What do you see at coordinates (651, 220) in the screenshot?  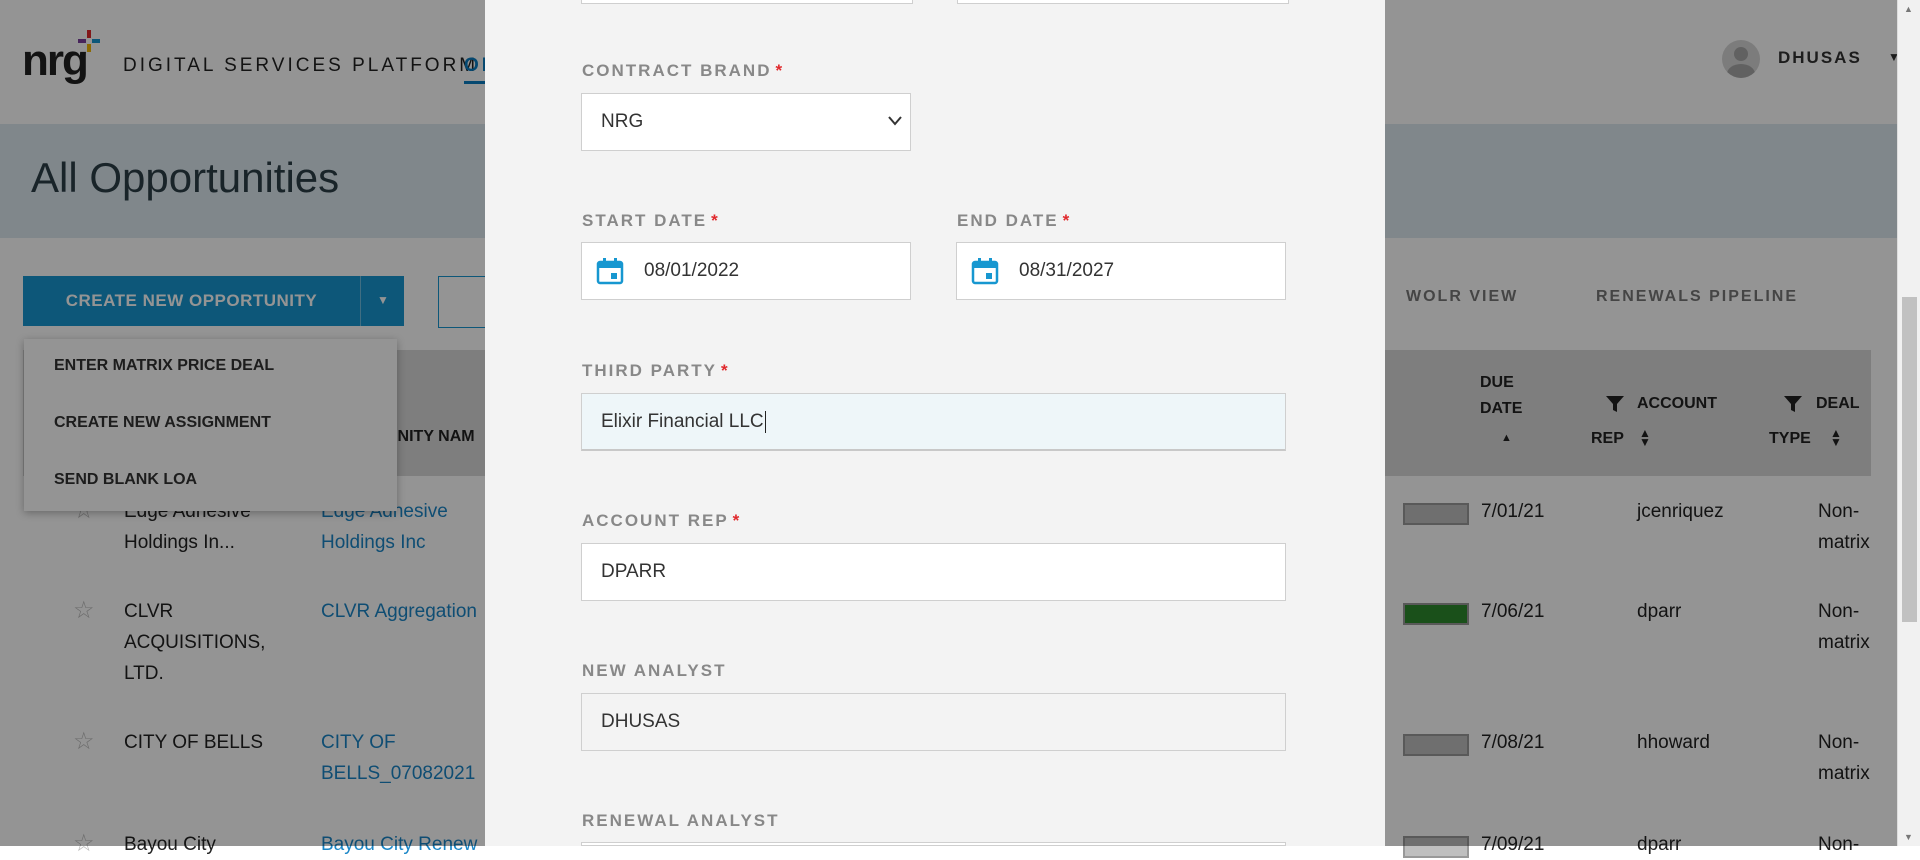 I see `start-date-label: START DATE *` at bounding box center [651, 220].